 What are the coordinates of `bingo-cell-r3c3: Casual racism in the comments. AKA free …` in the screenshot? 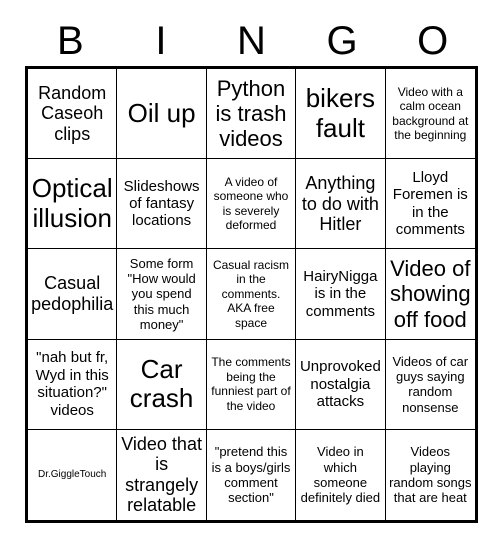 It's located at (251, 294).